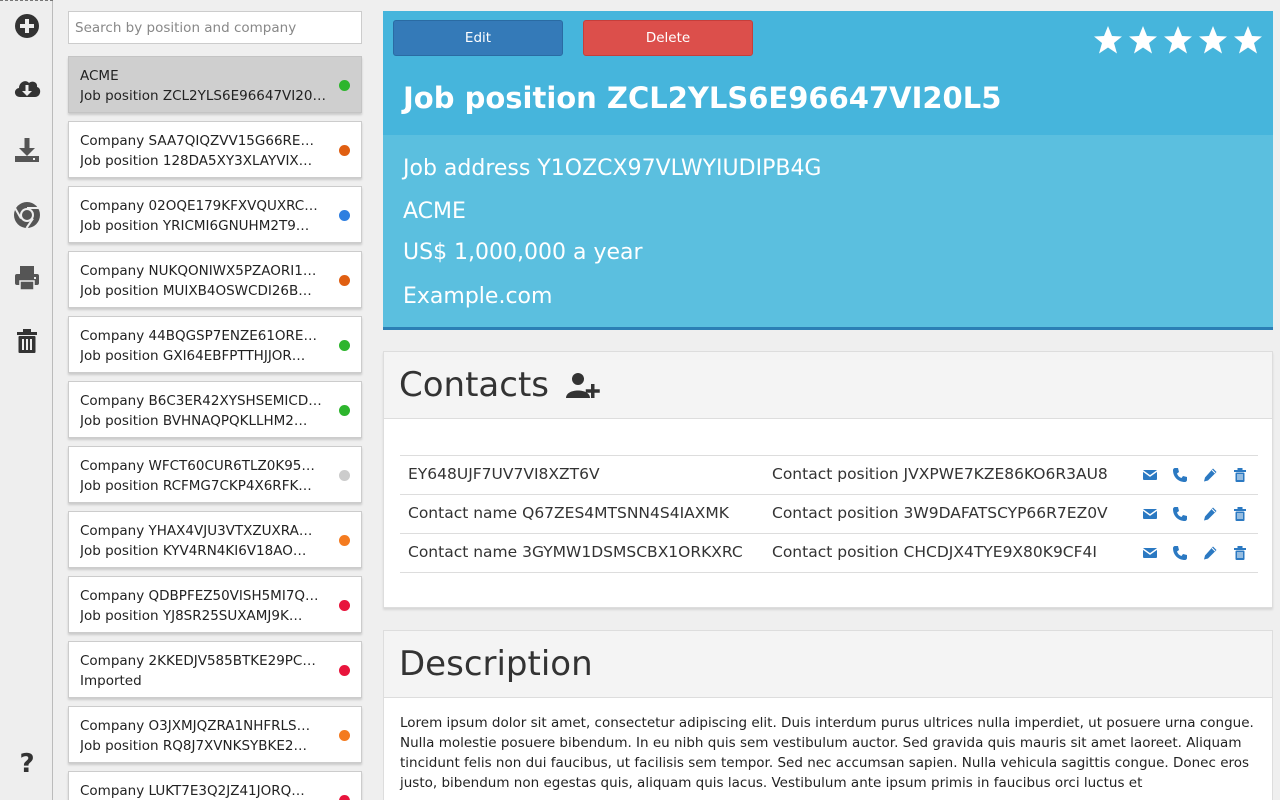  What do you see at coordinates (215, 84) in the screenshot?
I see `list-item: ACME Job position ZCL2YLS6E96647VI20L5` at bounding box center [215, 84].